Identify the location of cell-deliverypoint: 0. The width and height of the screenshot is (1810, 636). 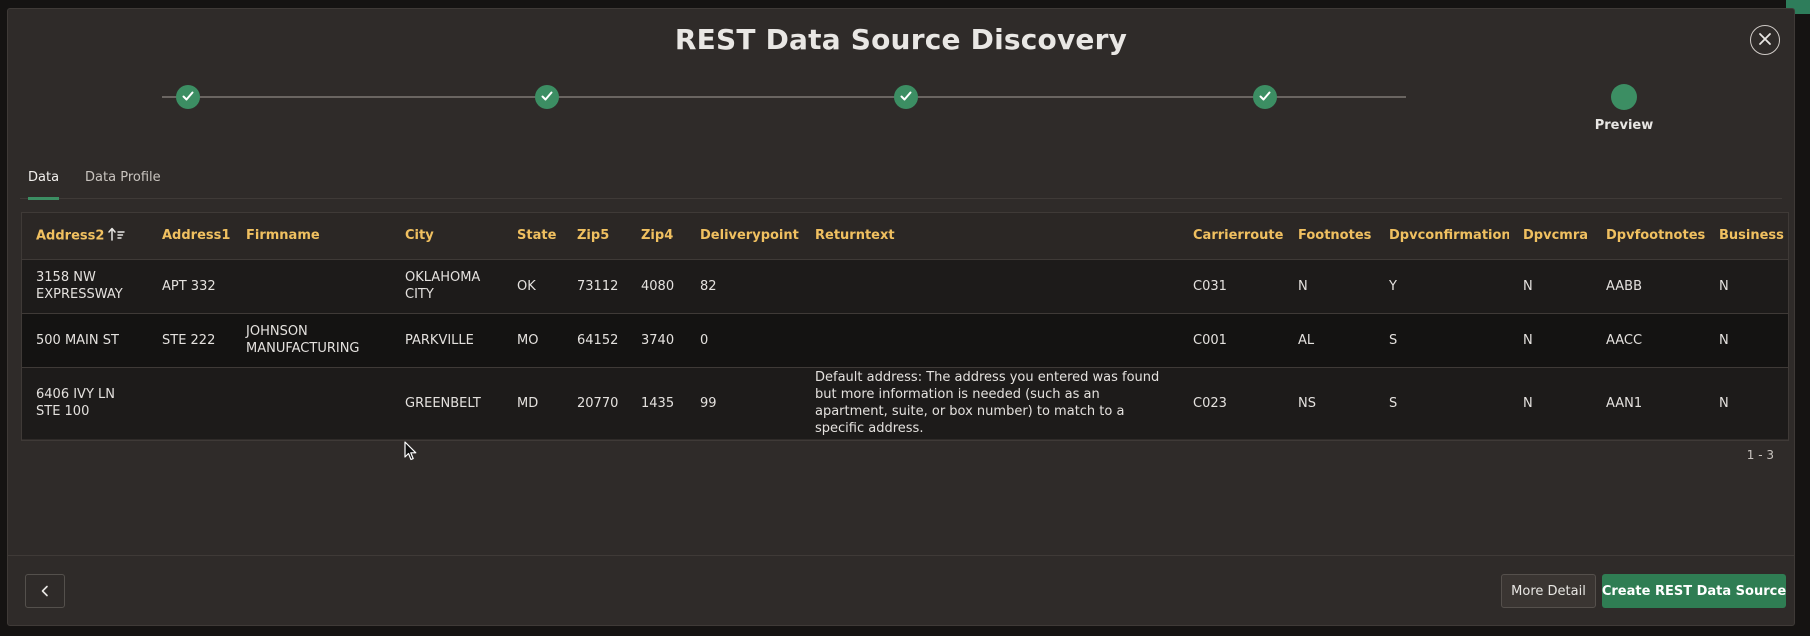
(704, 340).